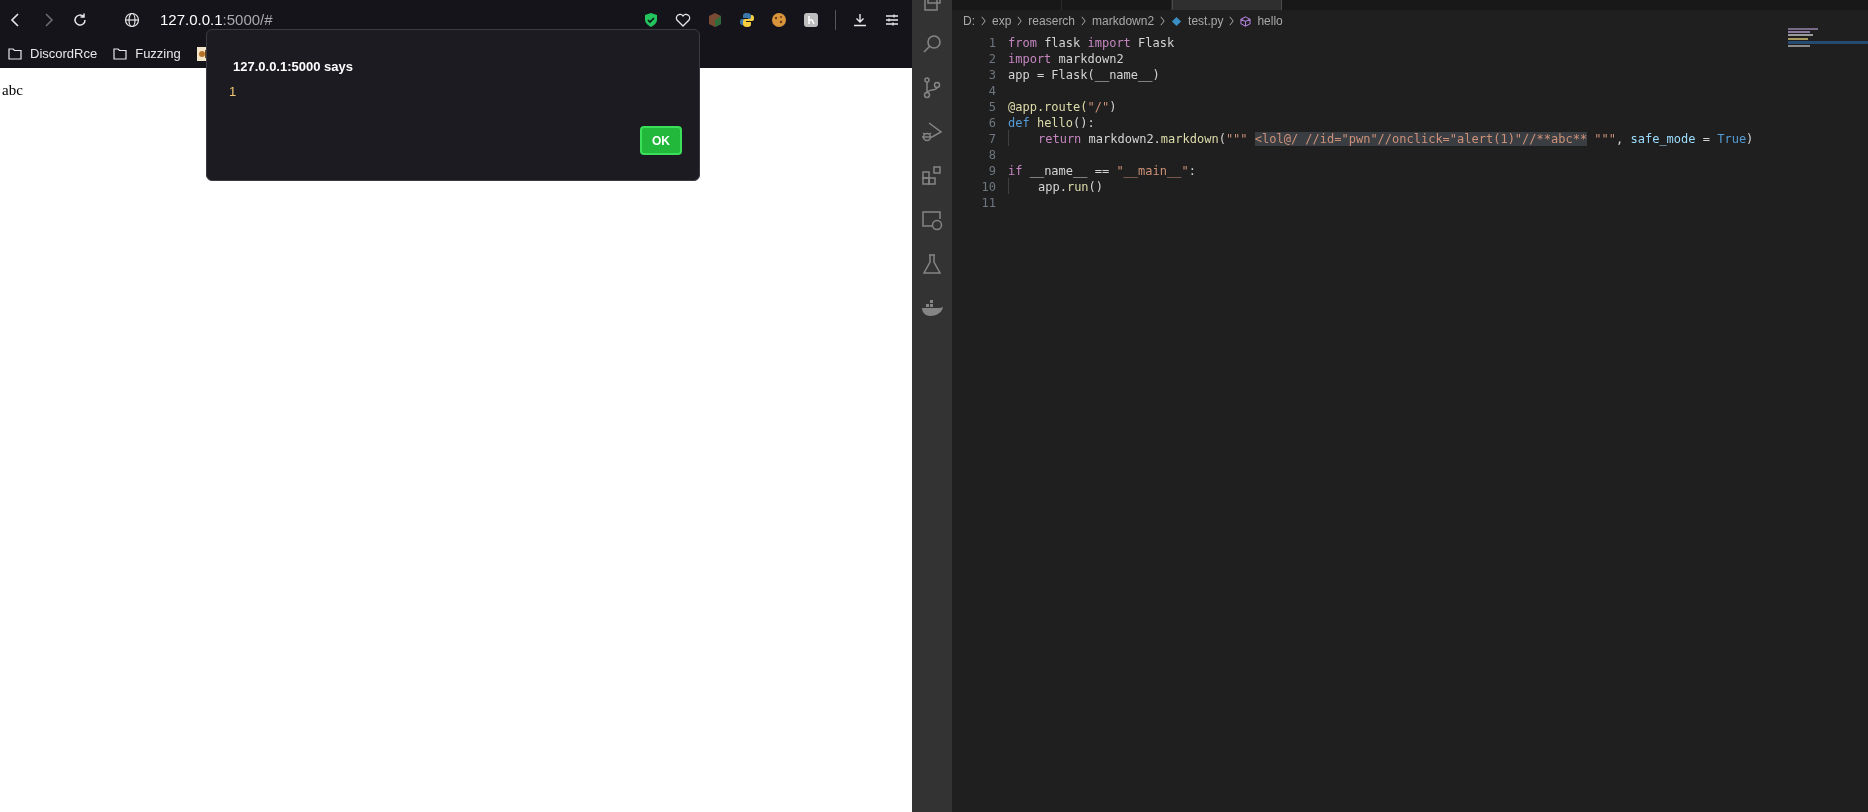 The image size is (1868, 812). What do you see at coordinates (216, 20) in the screenshot?
I see `address-field: 127.0.0.1:5000/#` at bounding box center [216, 20].